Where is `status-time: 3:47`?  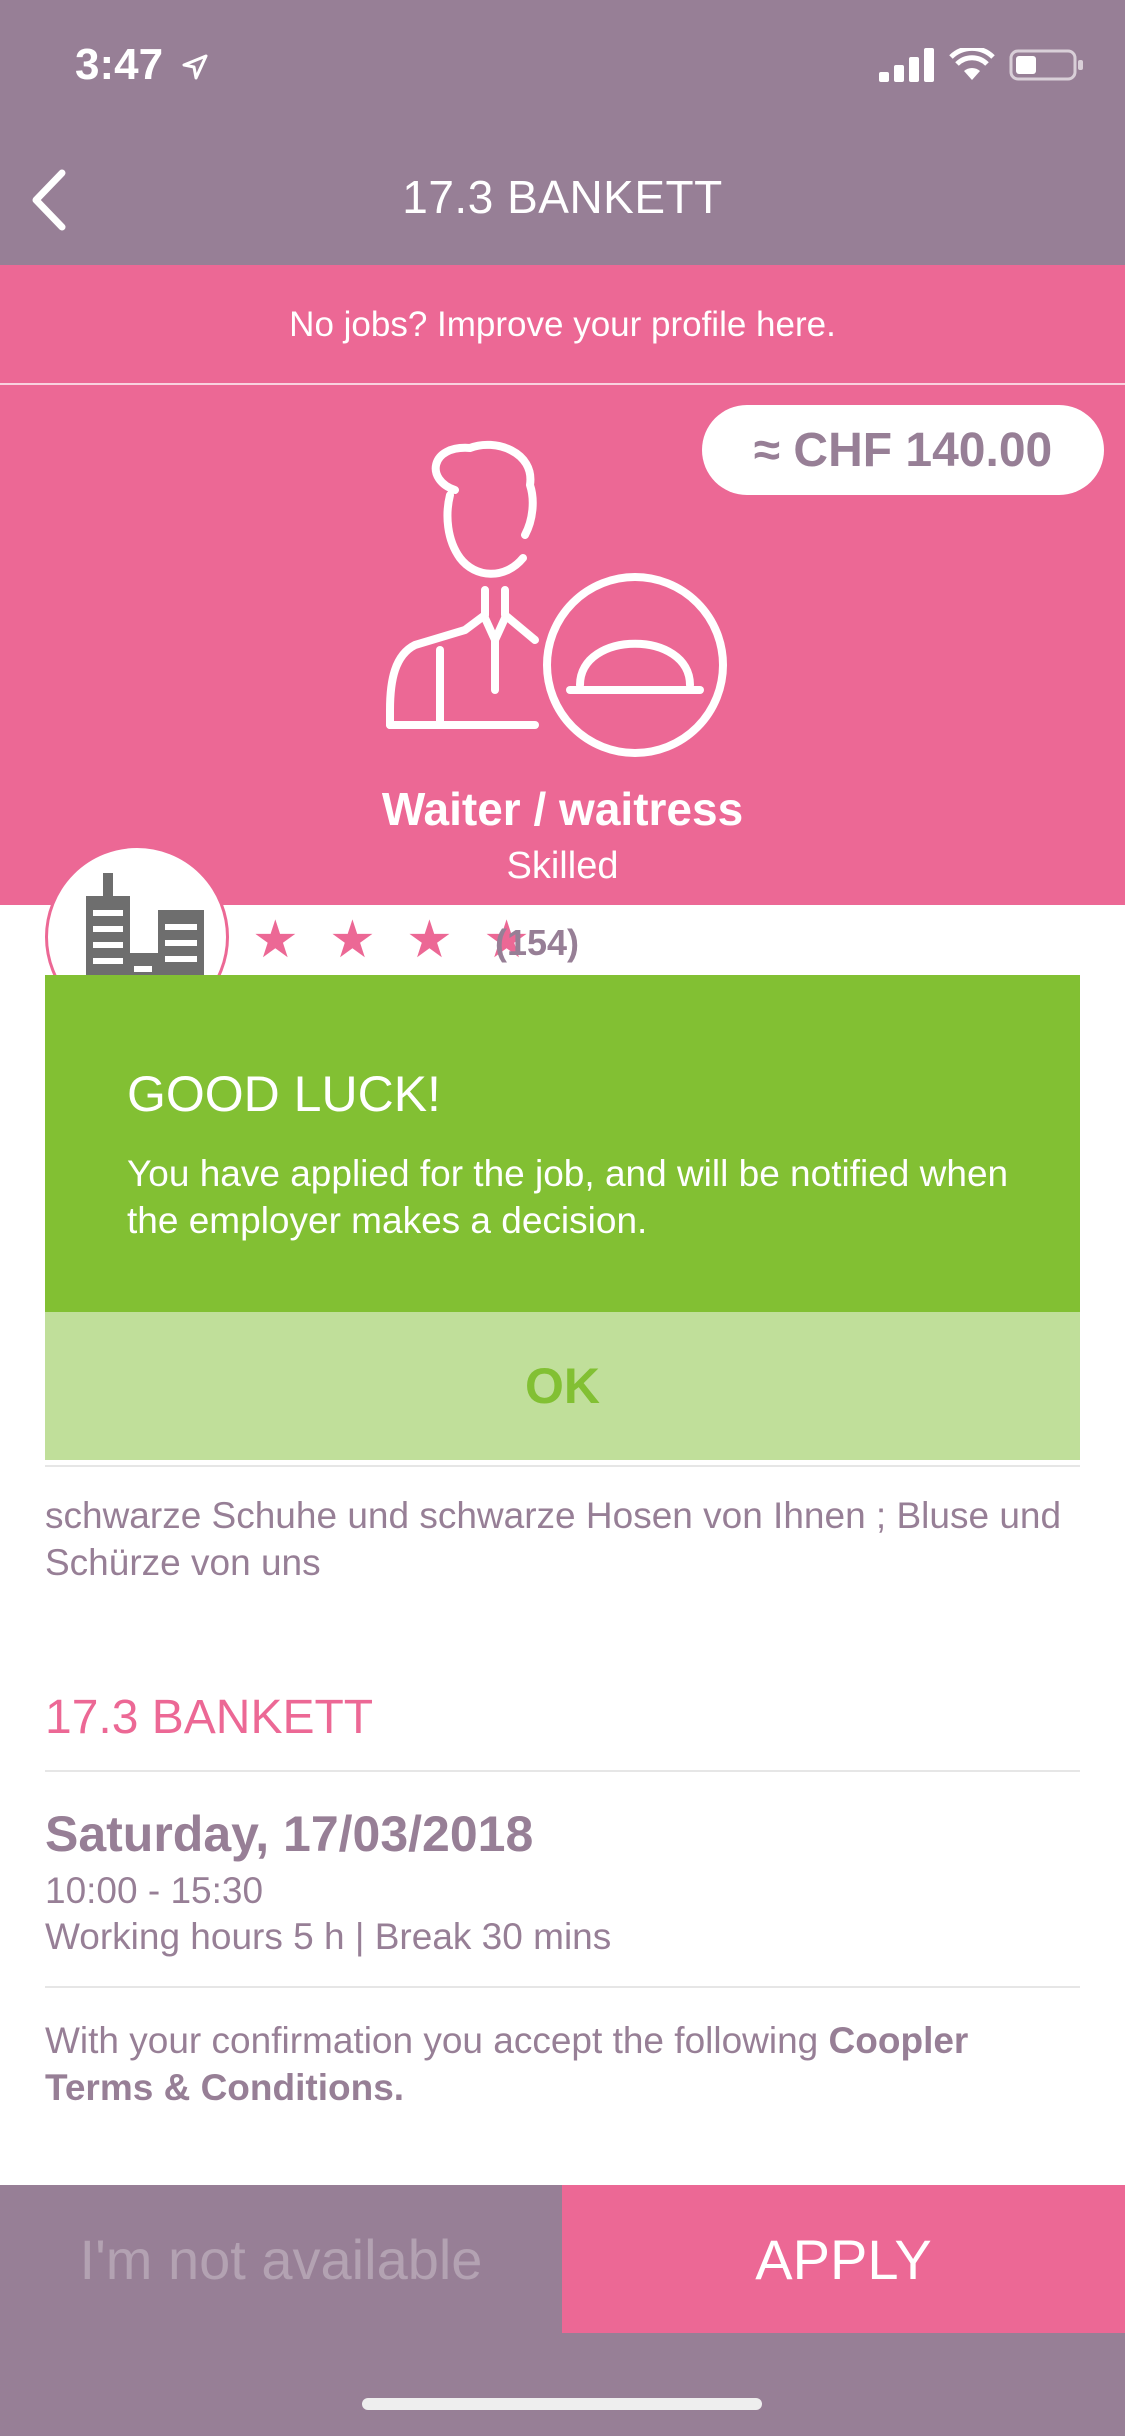 status-time: 3:47 is located at coordinates (119, 64).